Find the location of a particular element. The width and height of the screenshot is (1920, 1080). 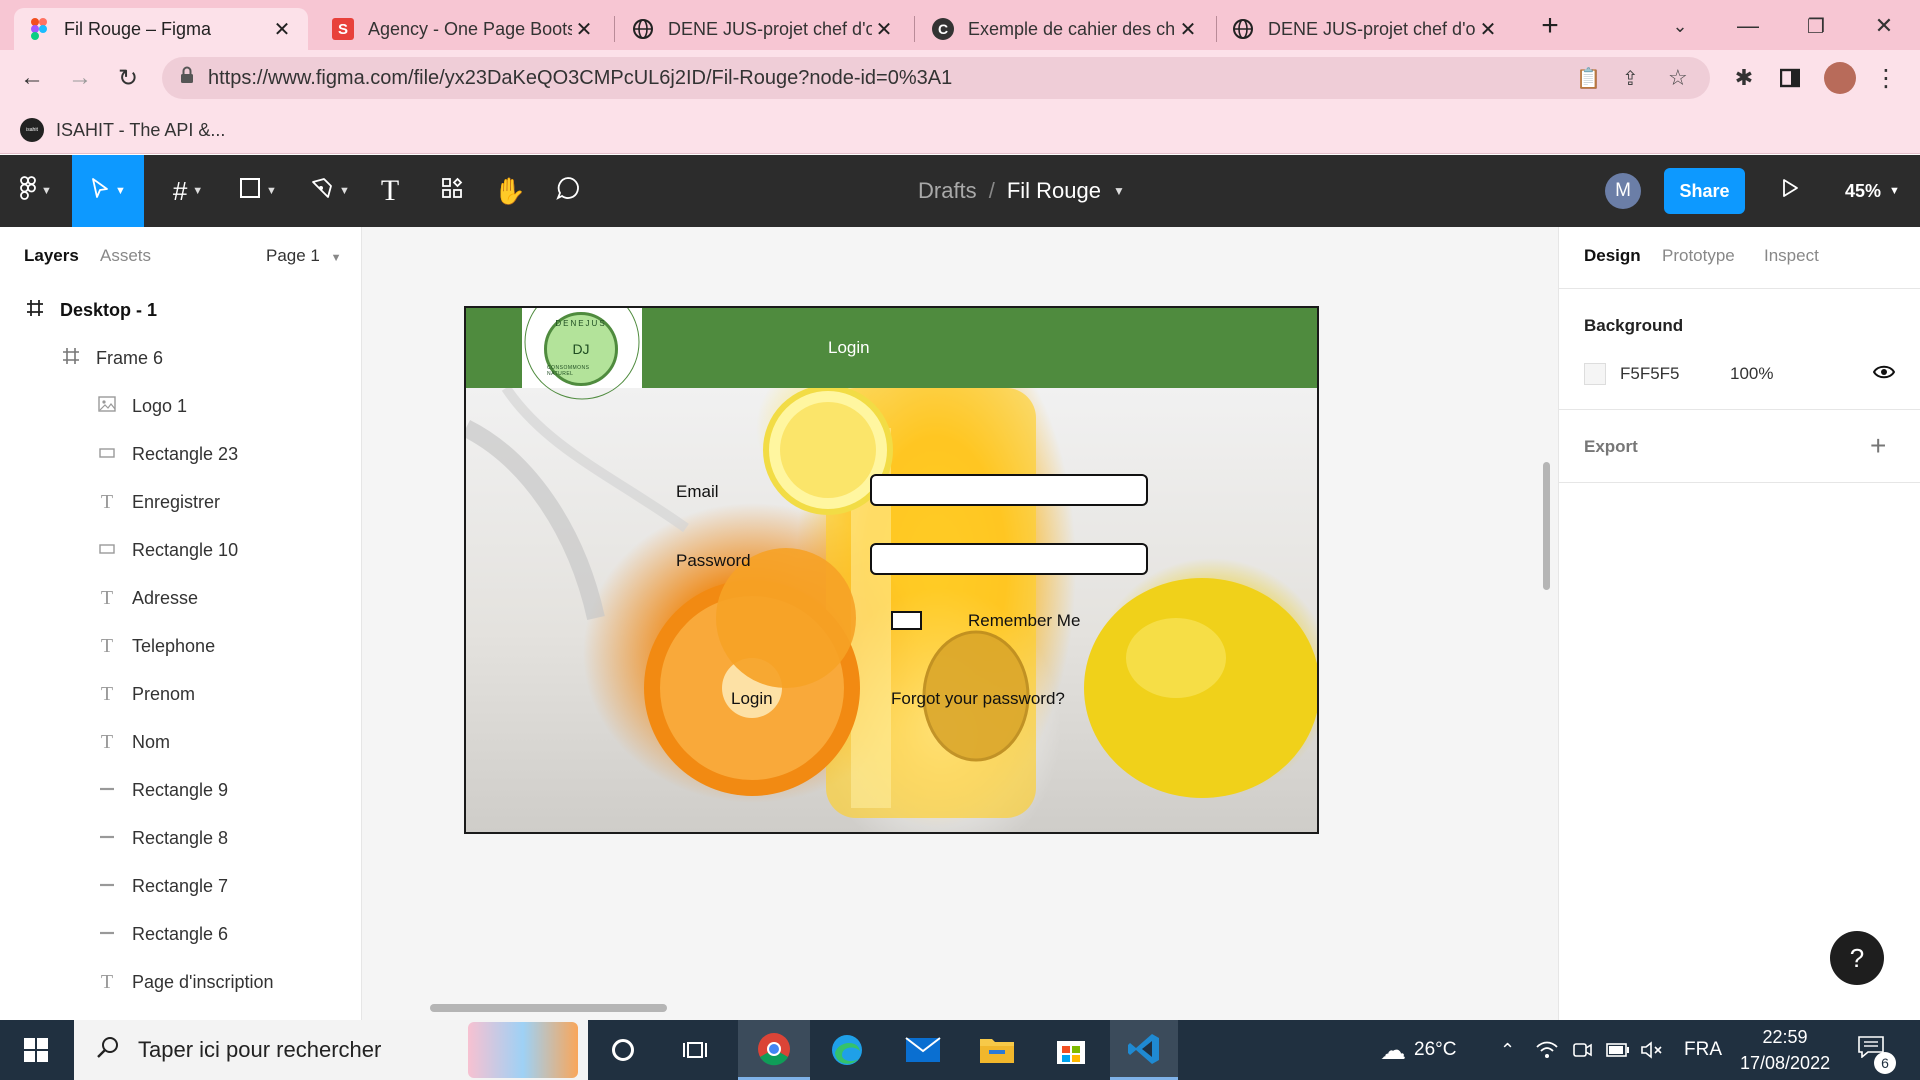

forgot-password-link: Forgot your password? is located at coordinates (978, 699).